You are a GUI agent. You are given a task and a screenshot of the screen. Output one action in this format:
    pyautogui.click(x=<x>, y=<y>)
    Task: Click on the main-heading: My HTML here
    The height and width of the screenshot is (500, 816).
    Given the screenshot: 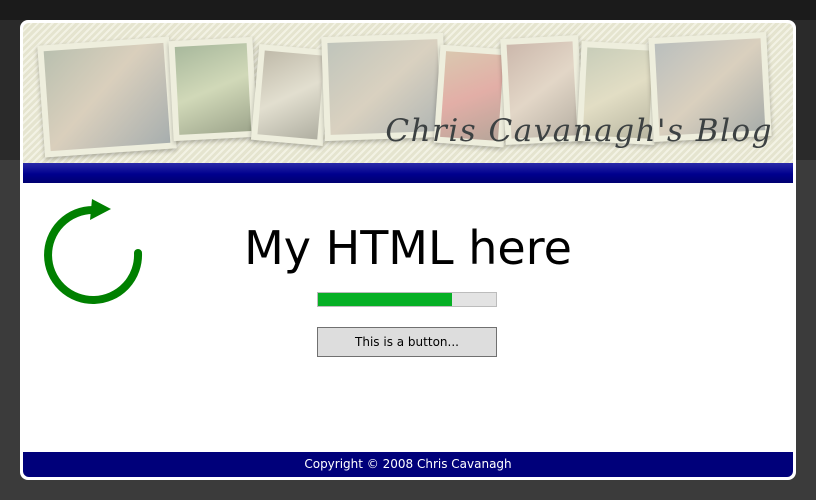 What is the action you would take?
    pyautogui.click(x=408, y=248)
    